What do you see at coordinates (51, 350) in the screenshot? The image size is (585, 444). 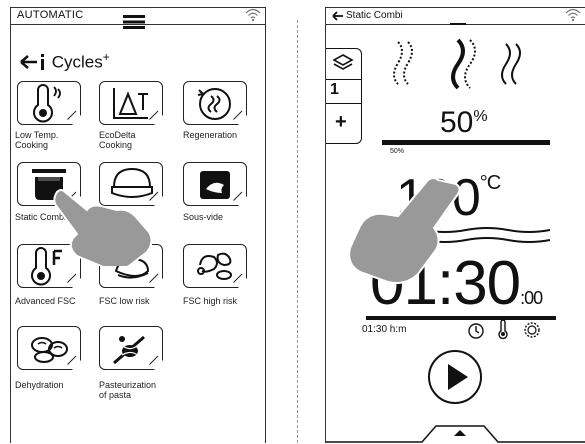 I see `tile-dehydration` at bounding box center [51, 350].